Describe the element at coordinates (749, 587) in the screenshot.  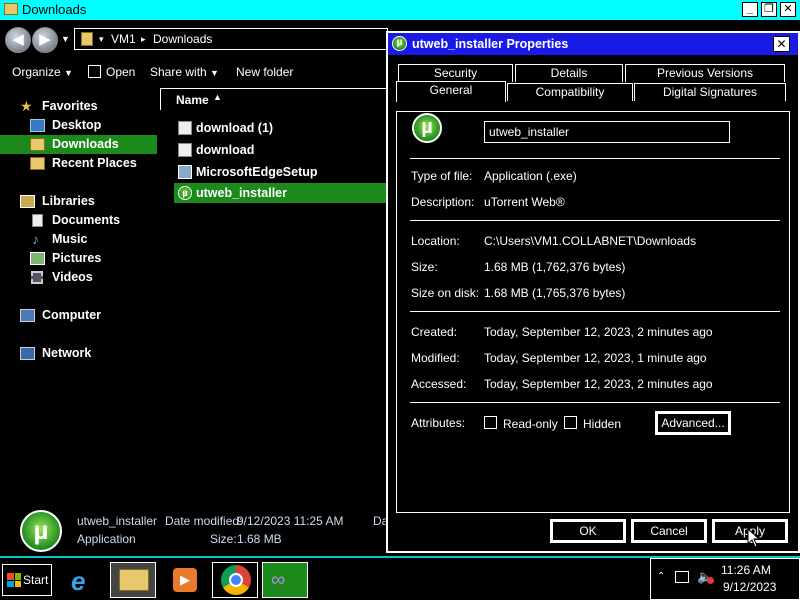
I see `clock-date: 9/12/2023` at that location.